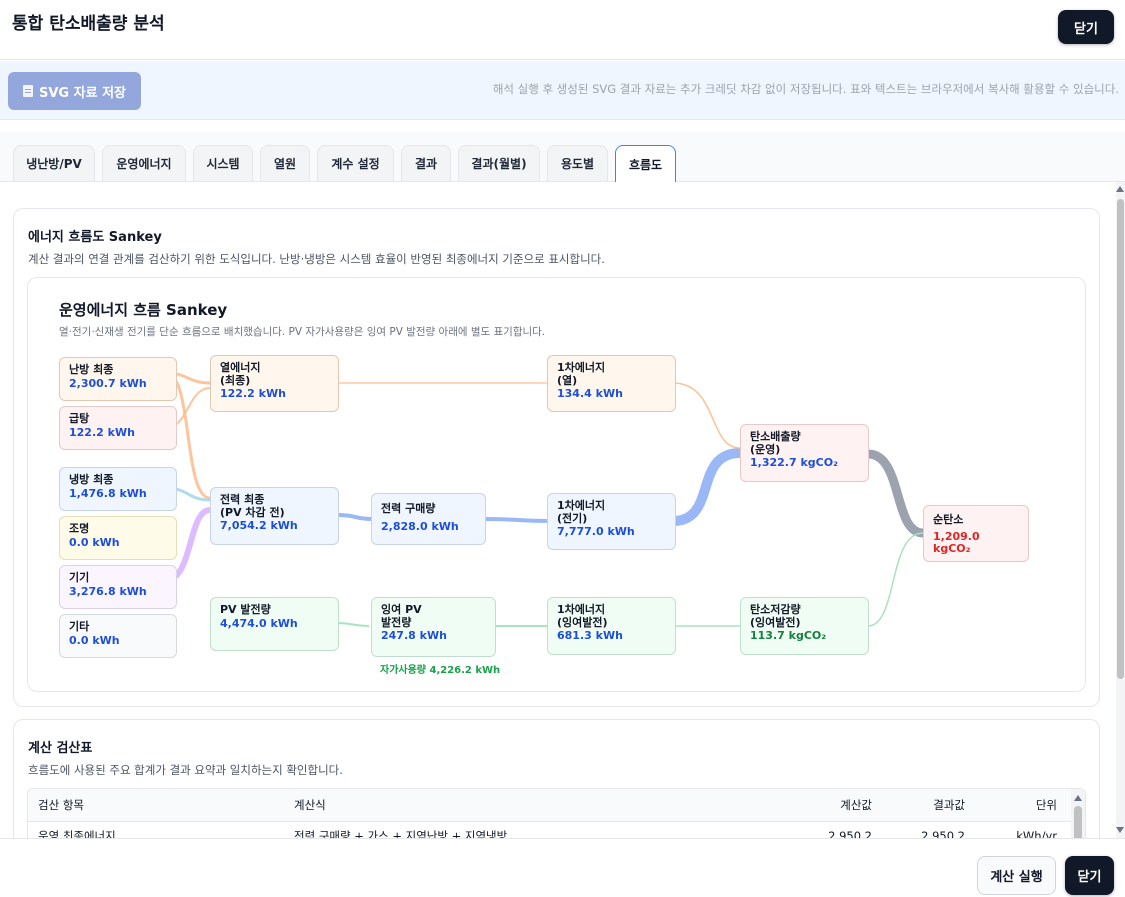  I want to click on node-label: 1차에너지 (열), so click(581, 374).